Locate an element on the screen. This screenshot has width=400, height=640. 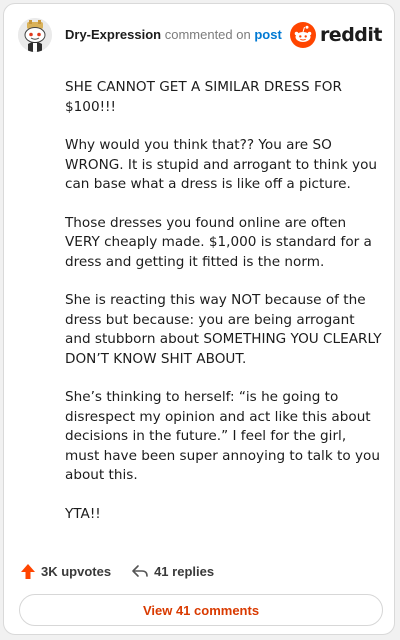
reply-count: 41 replies is located at coordinates (184, 571).